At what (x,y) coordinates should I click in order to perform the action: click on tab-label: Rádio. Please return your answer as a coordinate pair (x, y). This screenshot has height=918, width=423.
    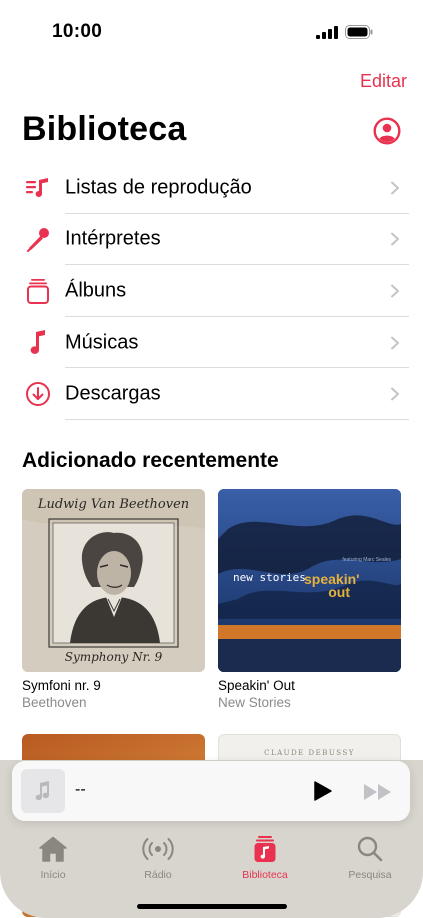
    Looking at the image, I should click on (158, 875).